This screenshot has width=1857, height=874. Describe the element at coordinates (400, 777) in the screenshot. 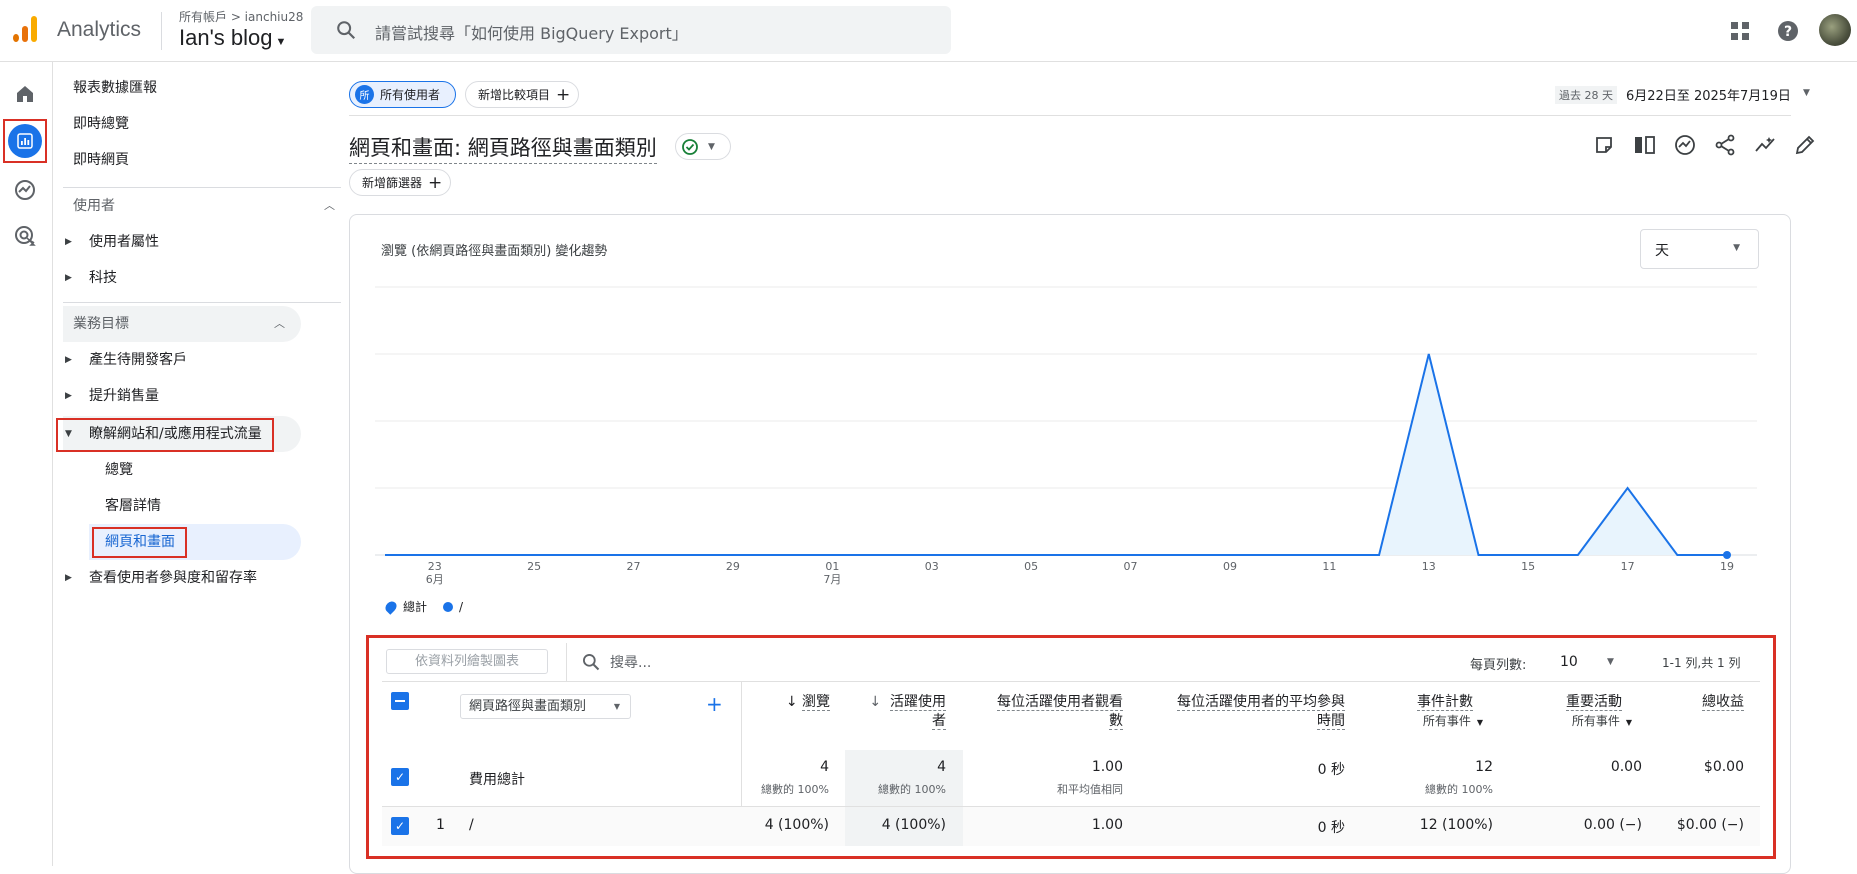

I see `totals-checkbox: ✓` at that location.